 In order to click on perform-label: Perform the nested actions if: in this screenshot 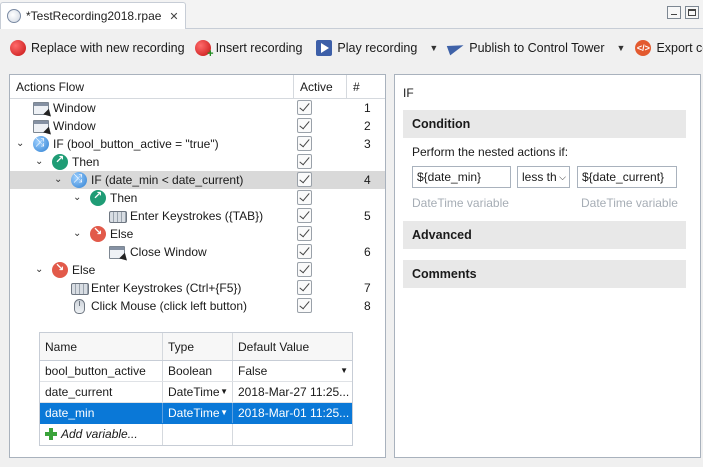, I will do `click(490, 152)`.